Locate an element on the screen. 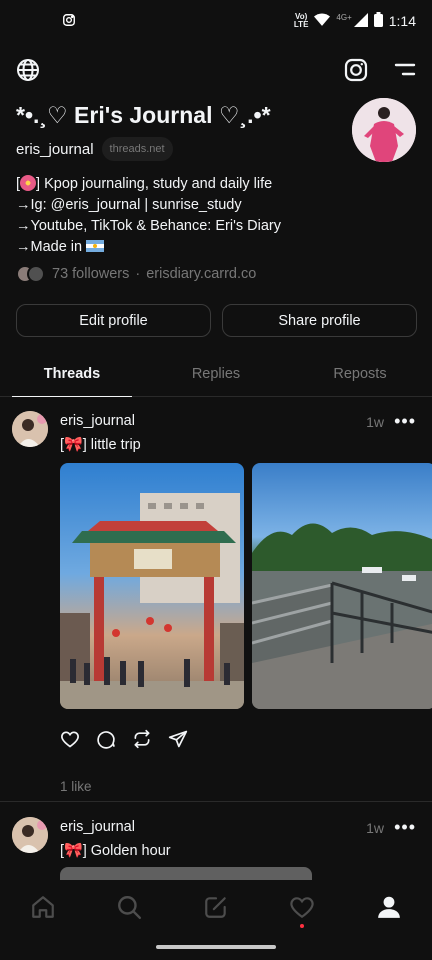 The width and height of the screenshot is (432, 960). search-icon is located at coordinates (129, 909).